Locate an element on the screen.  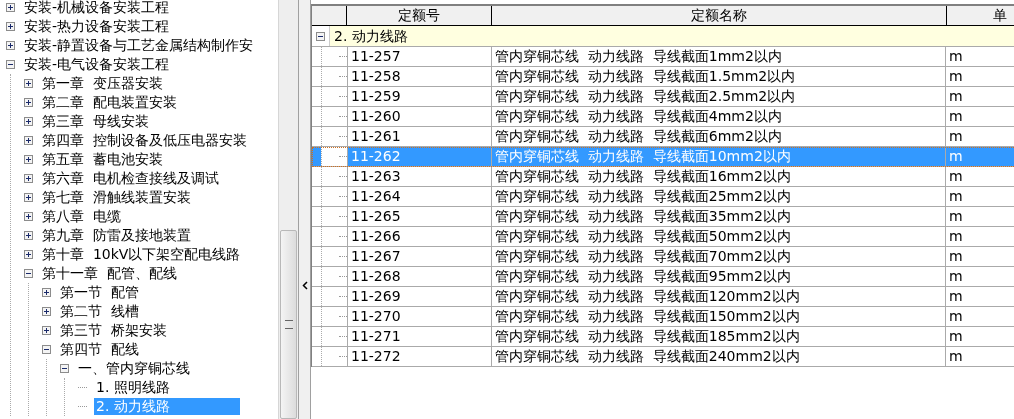
quota-code-cell: 11-265 is located at coordinates (419, 216).